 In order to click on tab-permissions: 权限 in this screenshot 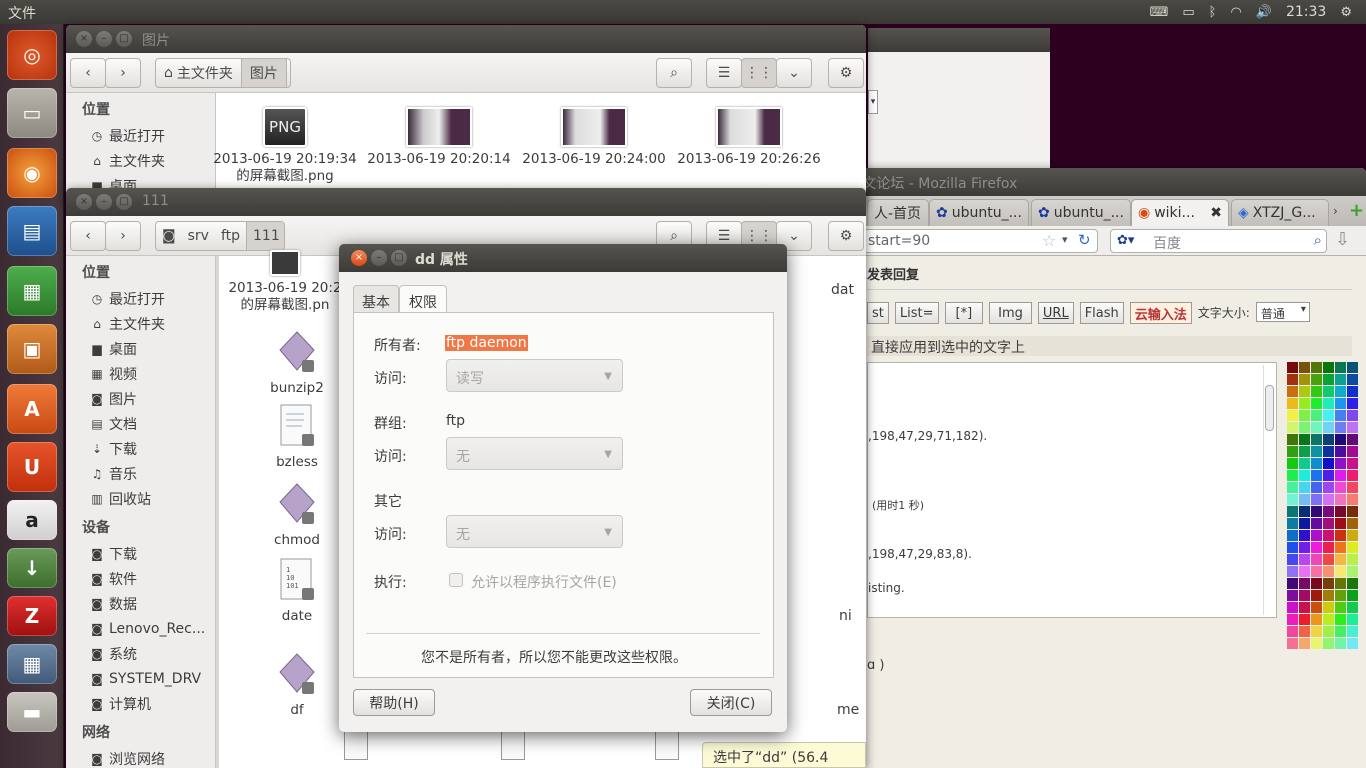, I will do `click(423, 299)`.